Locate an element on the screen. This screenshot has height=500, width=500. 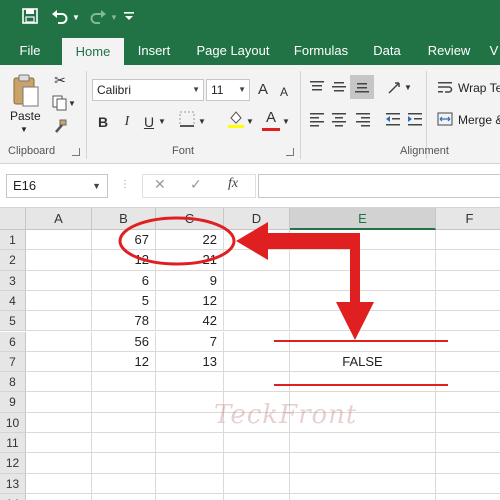
cell-d11 is located at coordinates (257, 443).